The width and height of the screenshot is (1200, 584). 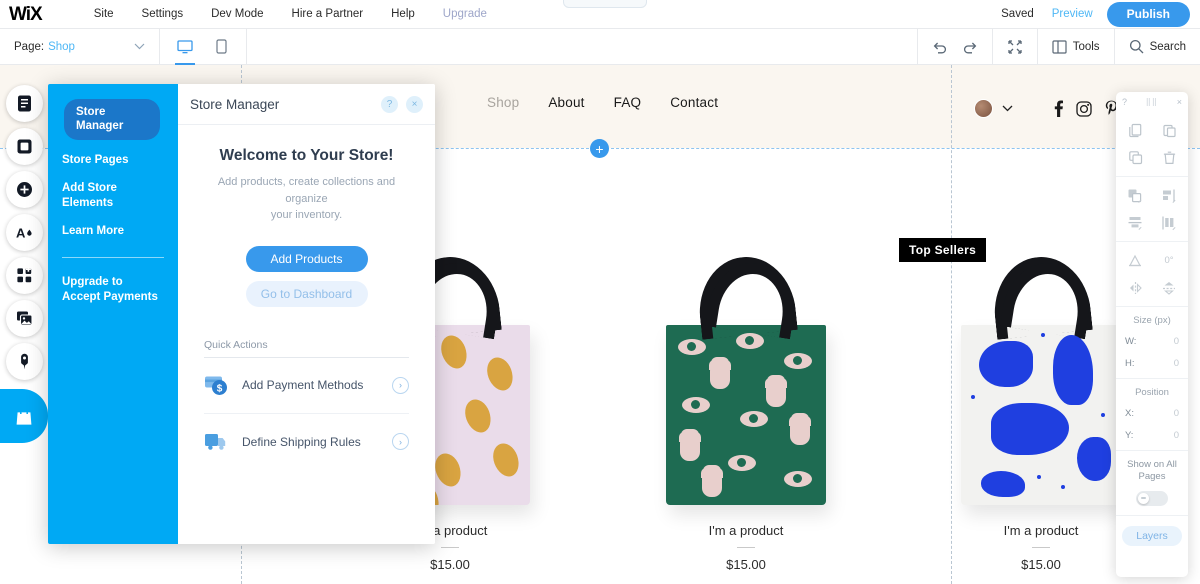 I want to click on distribute-icon, so click(x=1169, y=222).